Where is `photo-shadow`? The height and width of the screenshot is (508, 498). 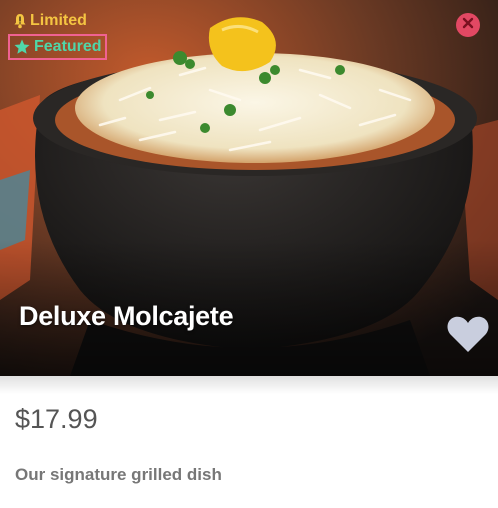
photo-shadow is located at coordinates (249, 385).